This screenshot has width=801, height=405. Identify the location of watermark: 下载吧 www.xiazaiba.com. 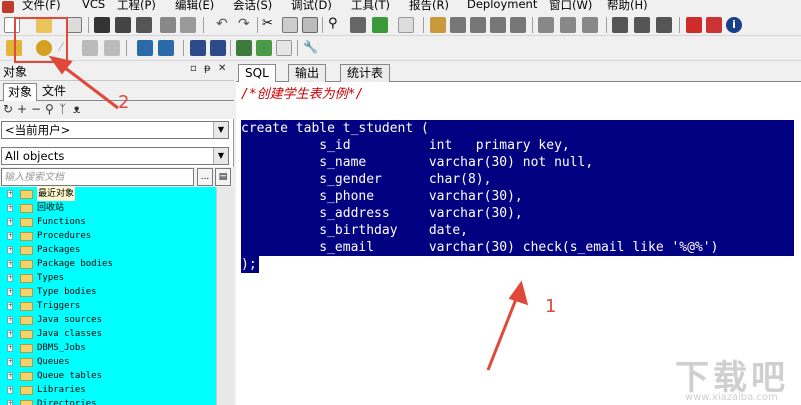
(720, 377).